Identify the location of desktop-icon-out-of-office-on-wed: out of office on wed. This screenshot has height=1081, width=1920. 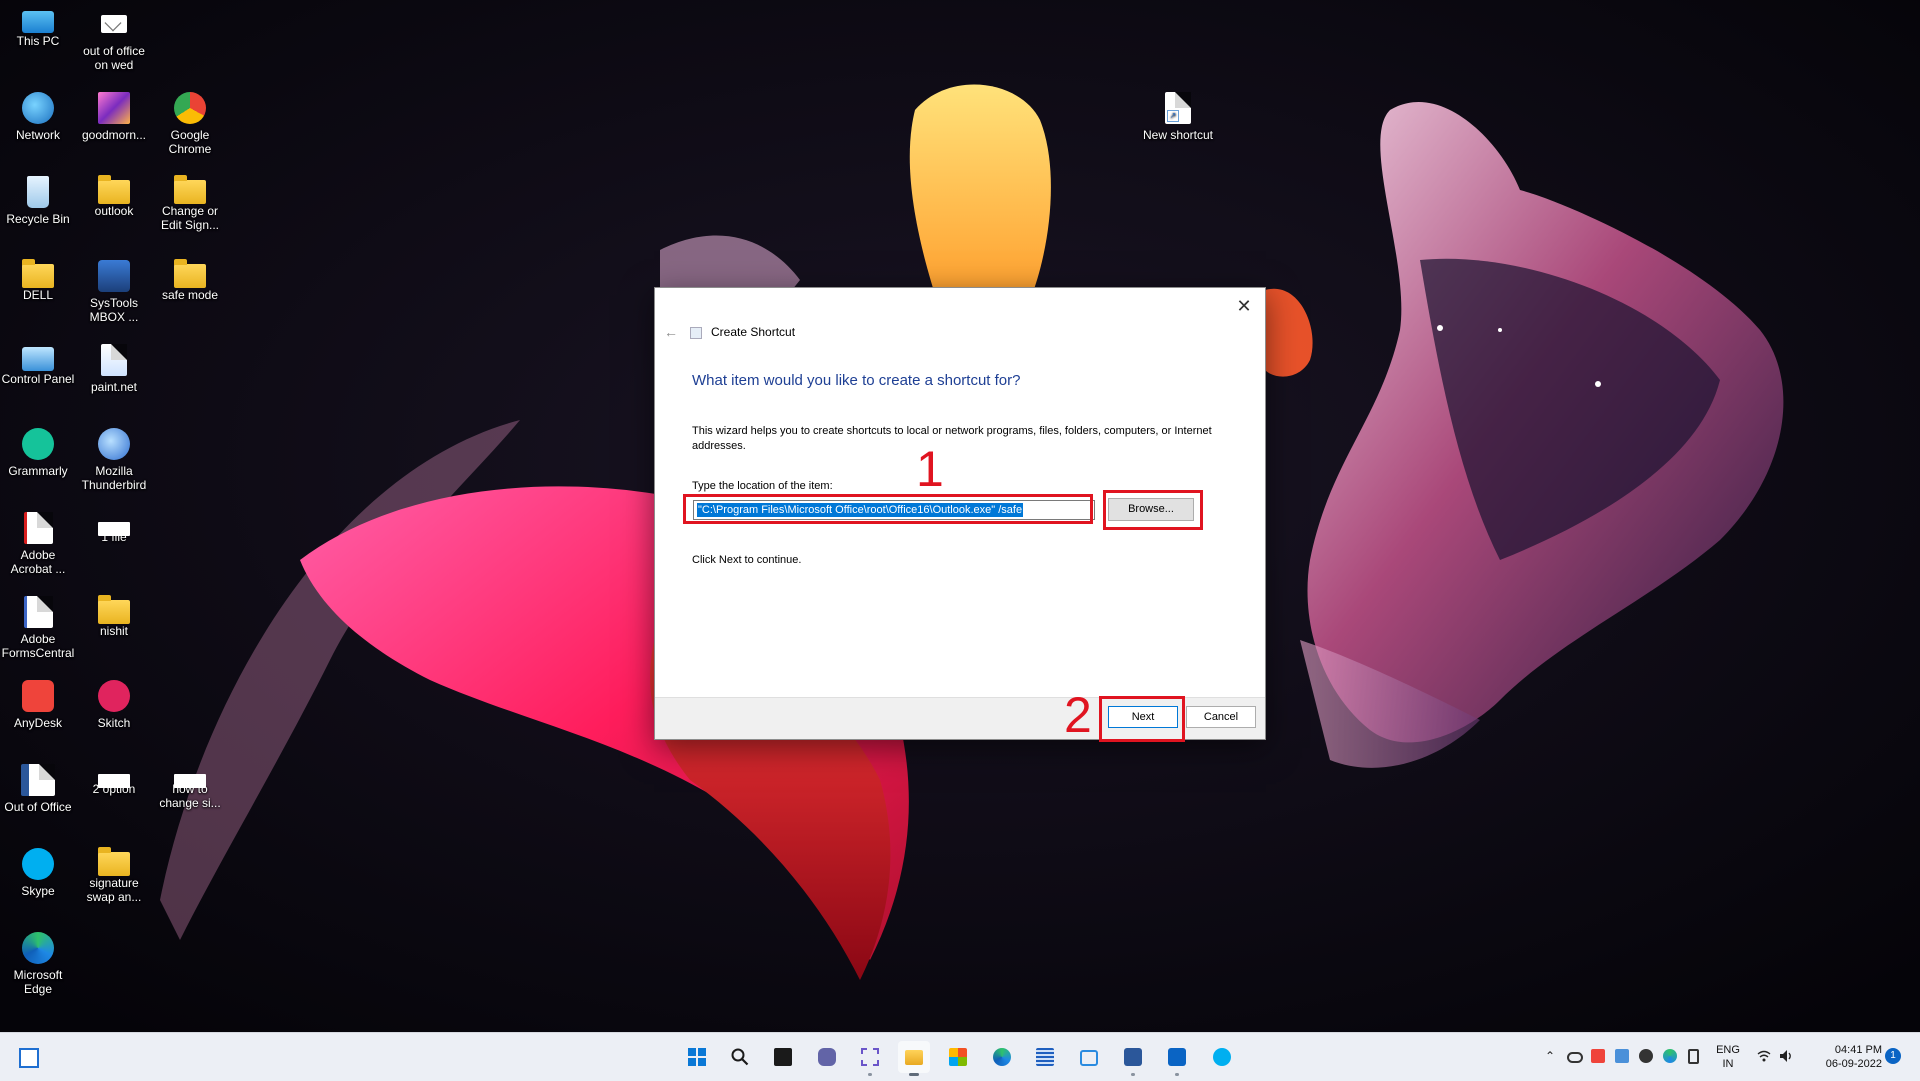
(114, 38).